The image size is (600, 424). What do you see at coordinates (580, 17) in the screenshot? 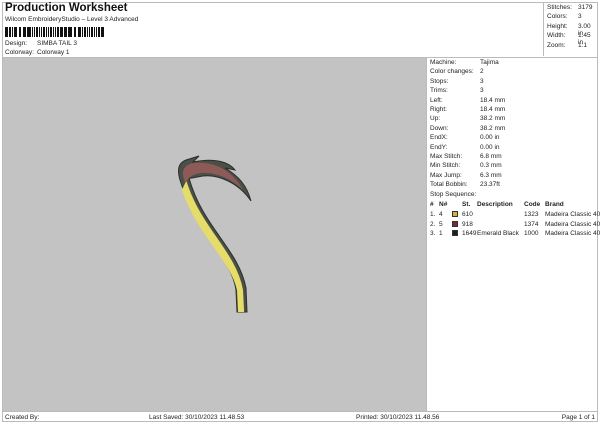
I see `stat-value: 3` at bounding box center [580, 17].